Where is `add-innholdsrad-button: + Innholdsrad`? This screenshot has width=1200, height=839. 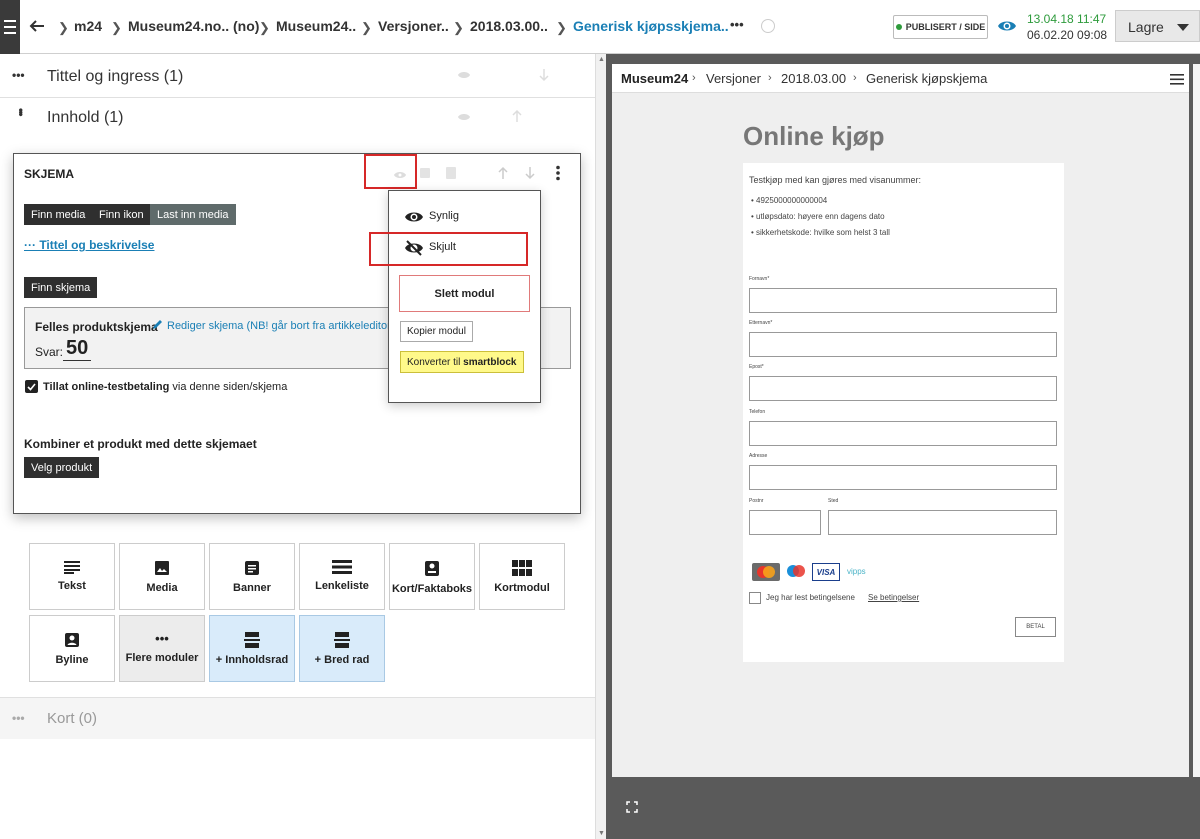 add-innholdsrad-button: + Innholdsrad is located at coordinates (252, 648).